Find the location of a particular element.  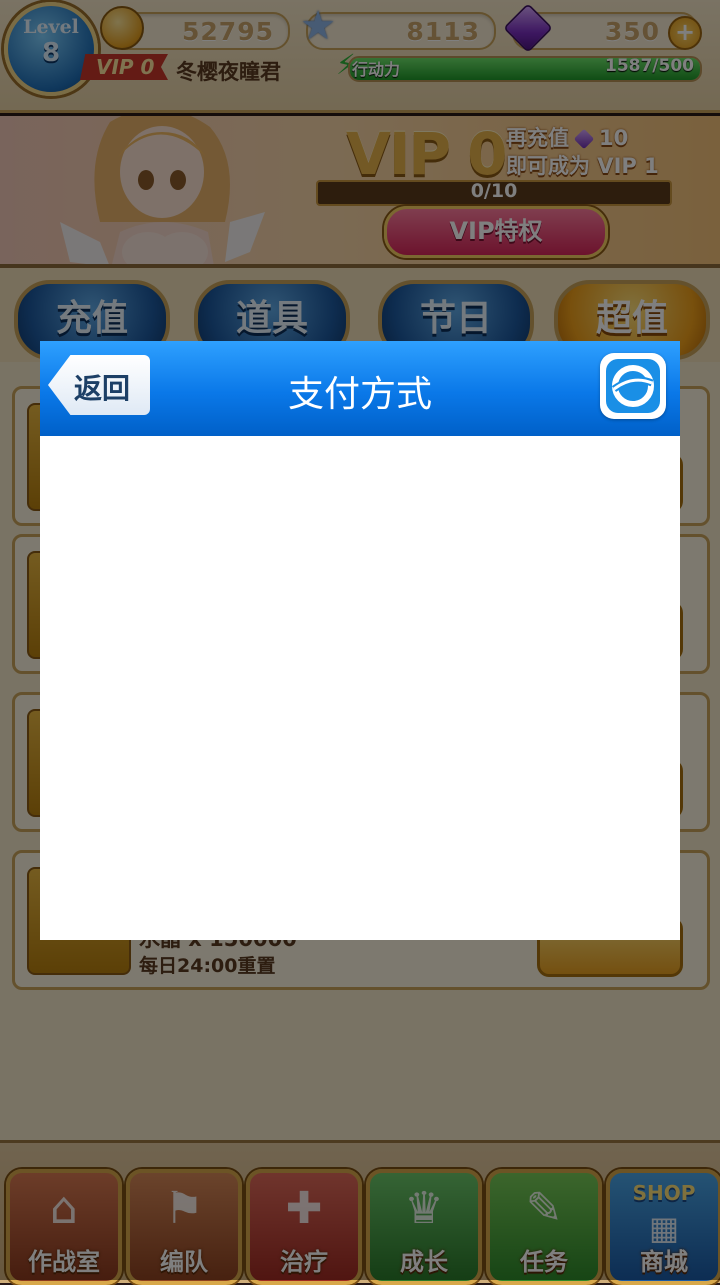

payment-logo-icon is located at coordinates (633, 386).